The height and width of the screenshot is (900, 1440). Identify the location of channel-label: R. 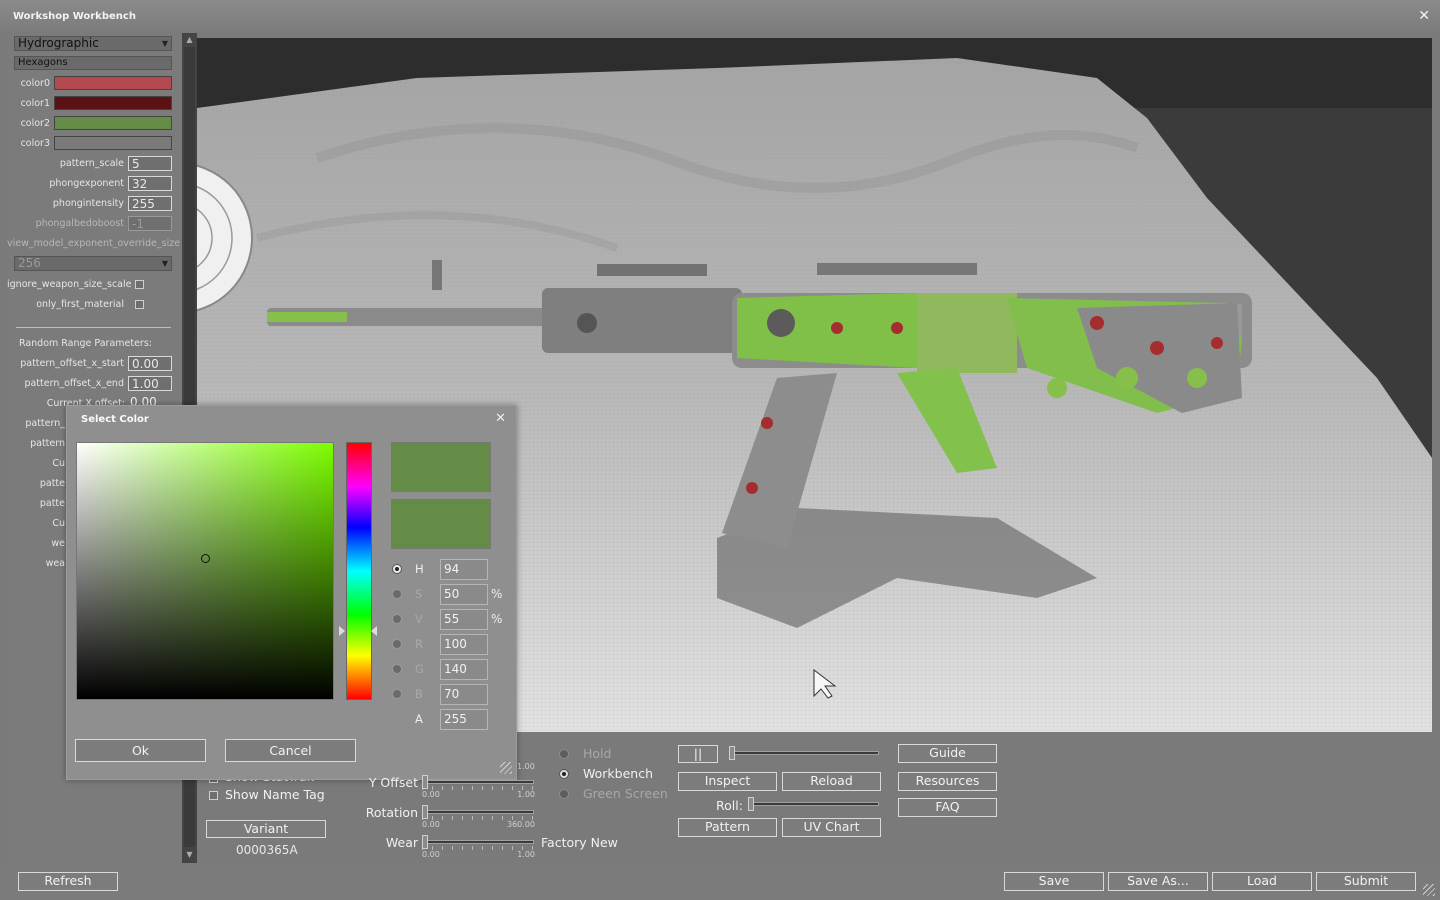
(419, 644).